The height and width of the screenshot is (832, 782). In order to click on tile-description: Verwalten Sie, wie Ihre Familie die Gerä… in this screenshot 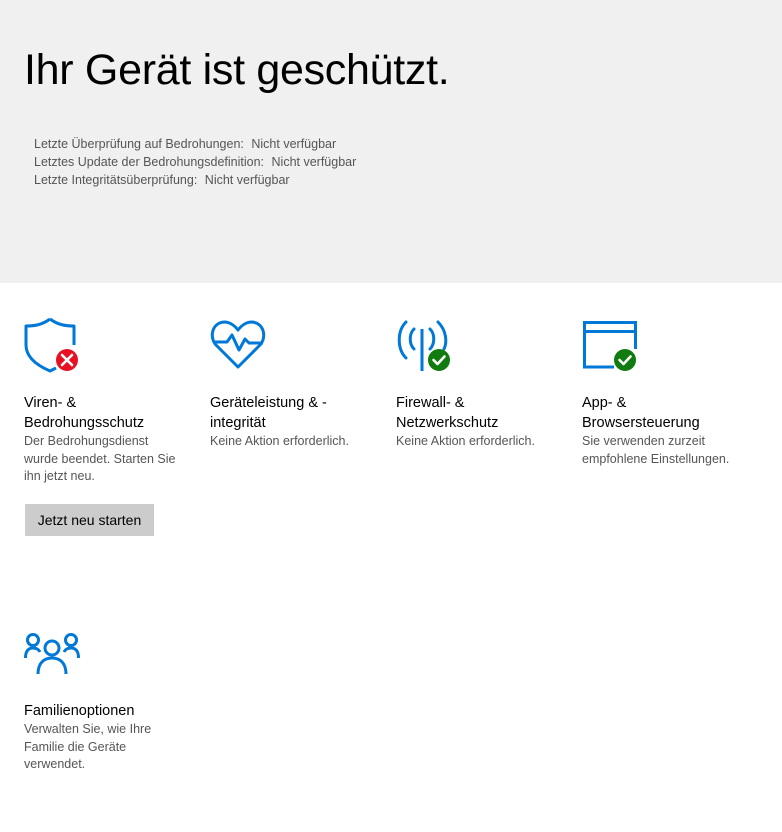, I will do `click(88, 746)`.